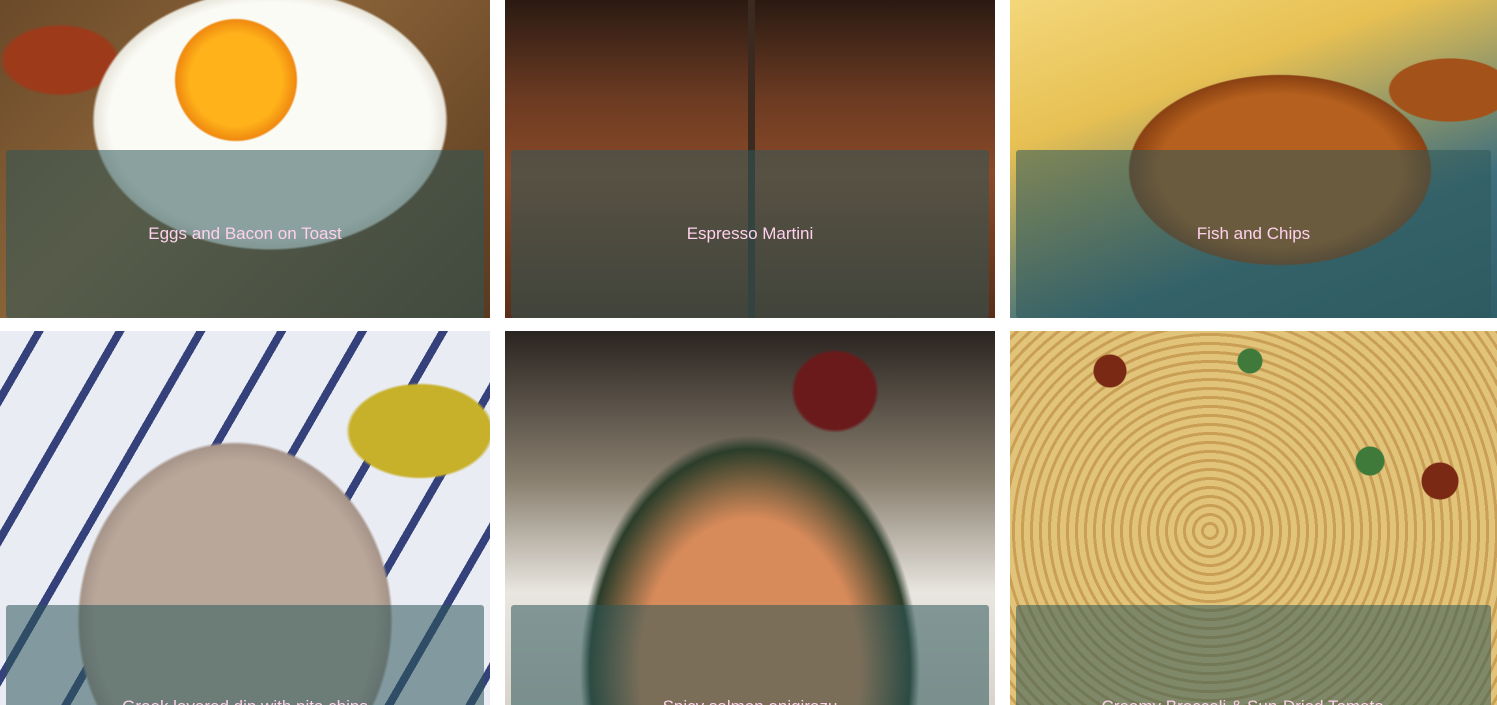  I want to click on recipe-caption: Spicy salmon onigirazu, so click(750, 655).